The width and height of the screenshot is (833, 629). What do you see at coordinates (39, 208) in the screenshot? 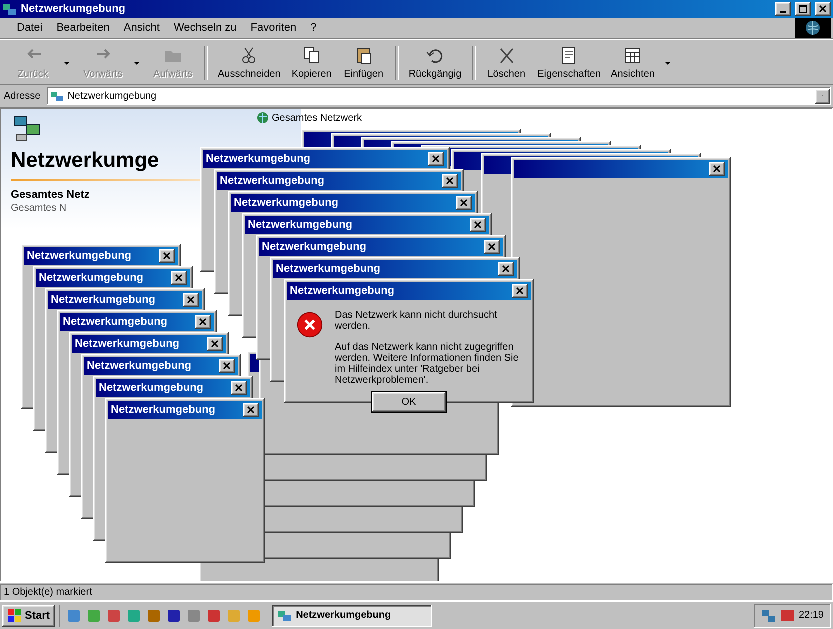
I see `selection-subtitle: Gesamtes N` at bounding box center [39, 208].